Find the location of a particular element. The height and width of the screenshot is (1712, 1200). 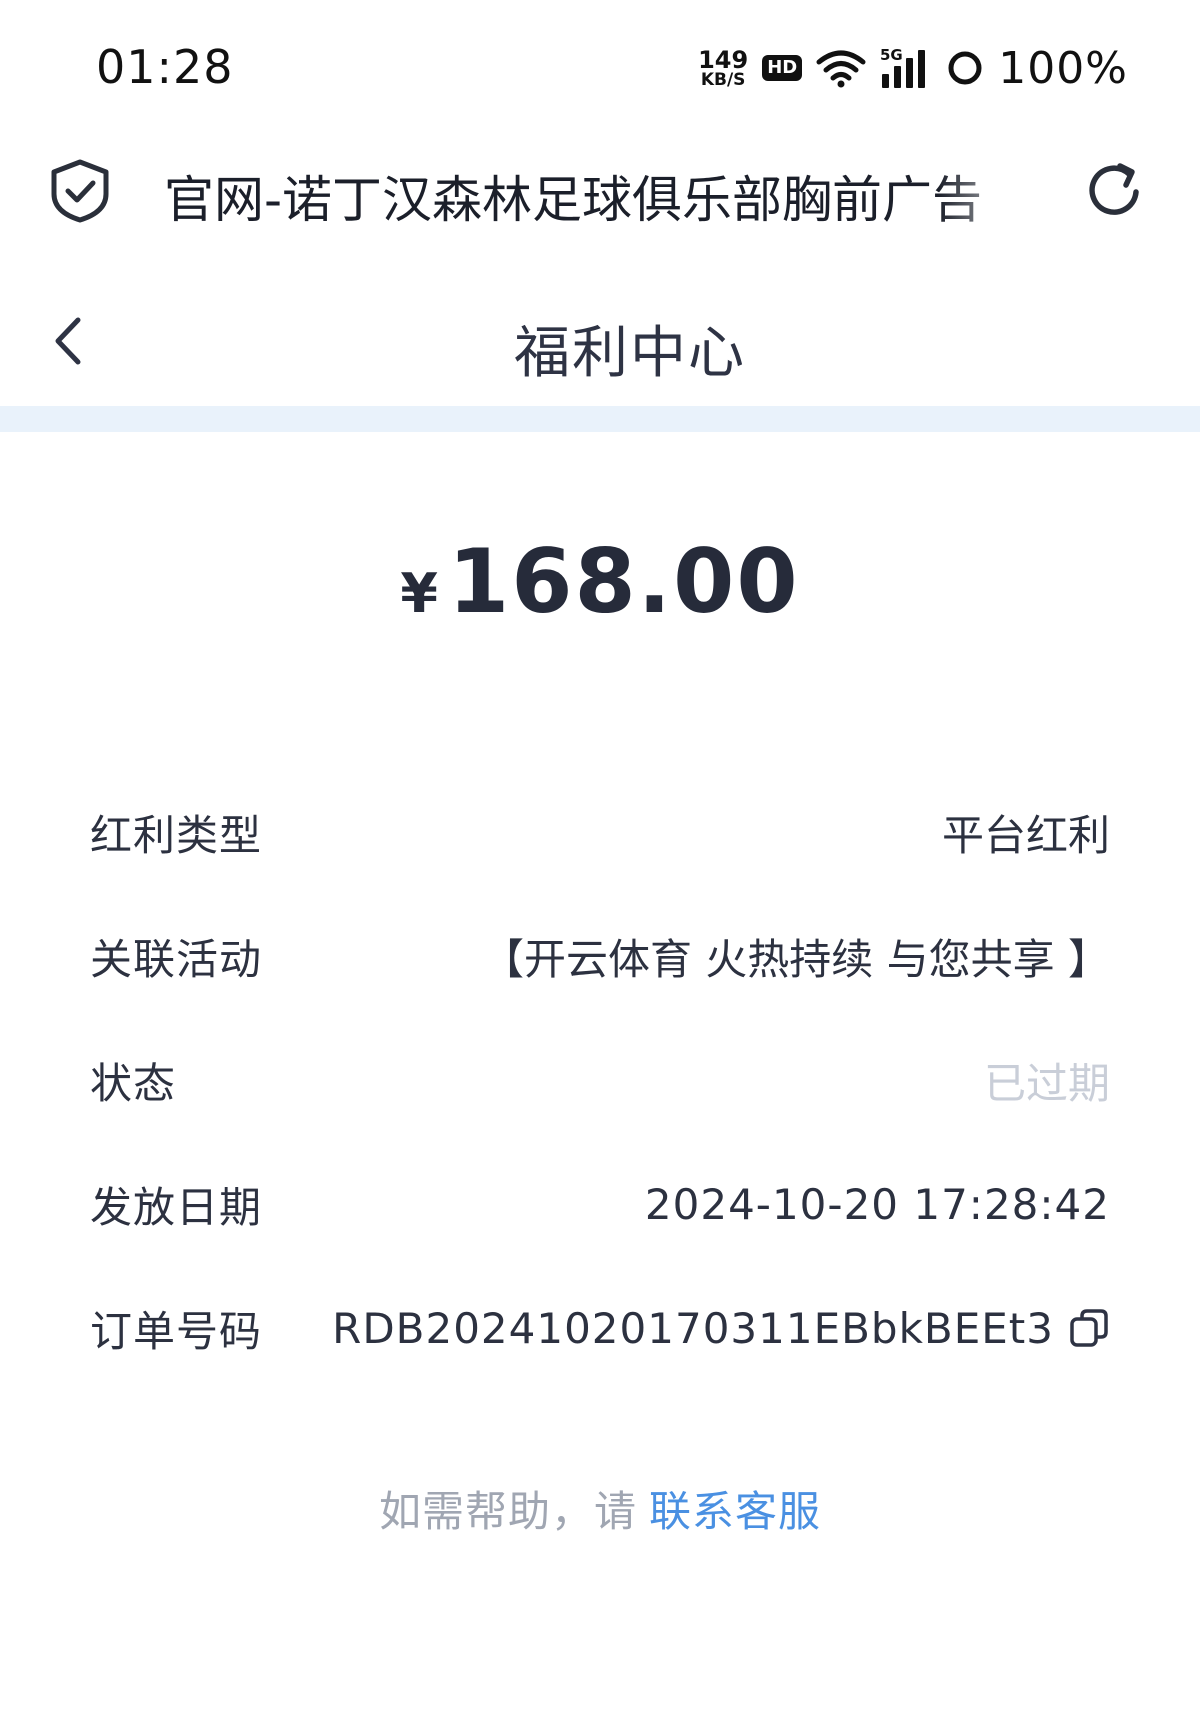

order-number-value: RDB20241020170311EBbkBEEt3 is located at coordinates (721, 1328).